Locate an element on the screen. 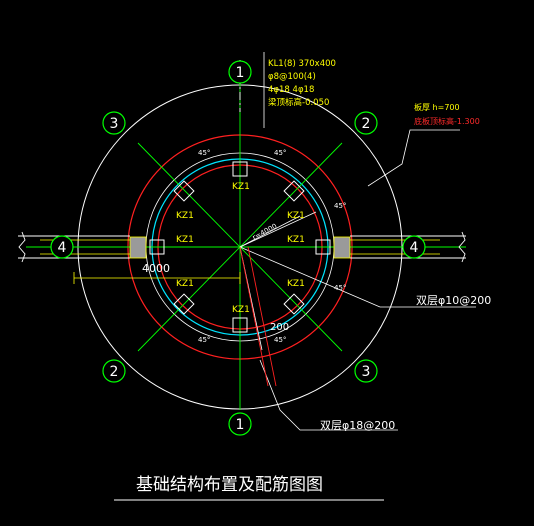 The image size is (534, 526). foundation-callout-line2: 底板顶标高-1.300 is located at coordinates (447, 121).